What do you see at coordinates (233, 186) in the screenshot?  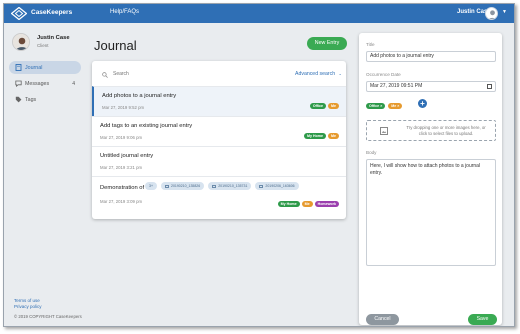 I see `attachment-name: 20190210_135731` at bounding box center [233, 186].